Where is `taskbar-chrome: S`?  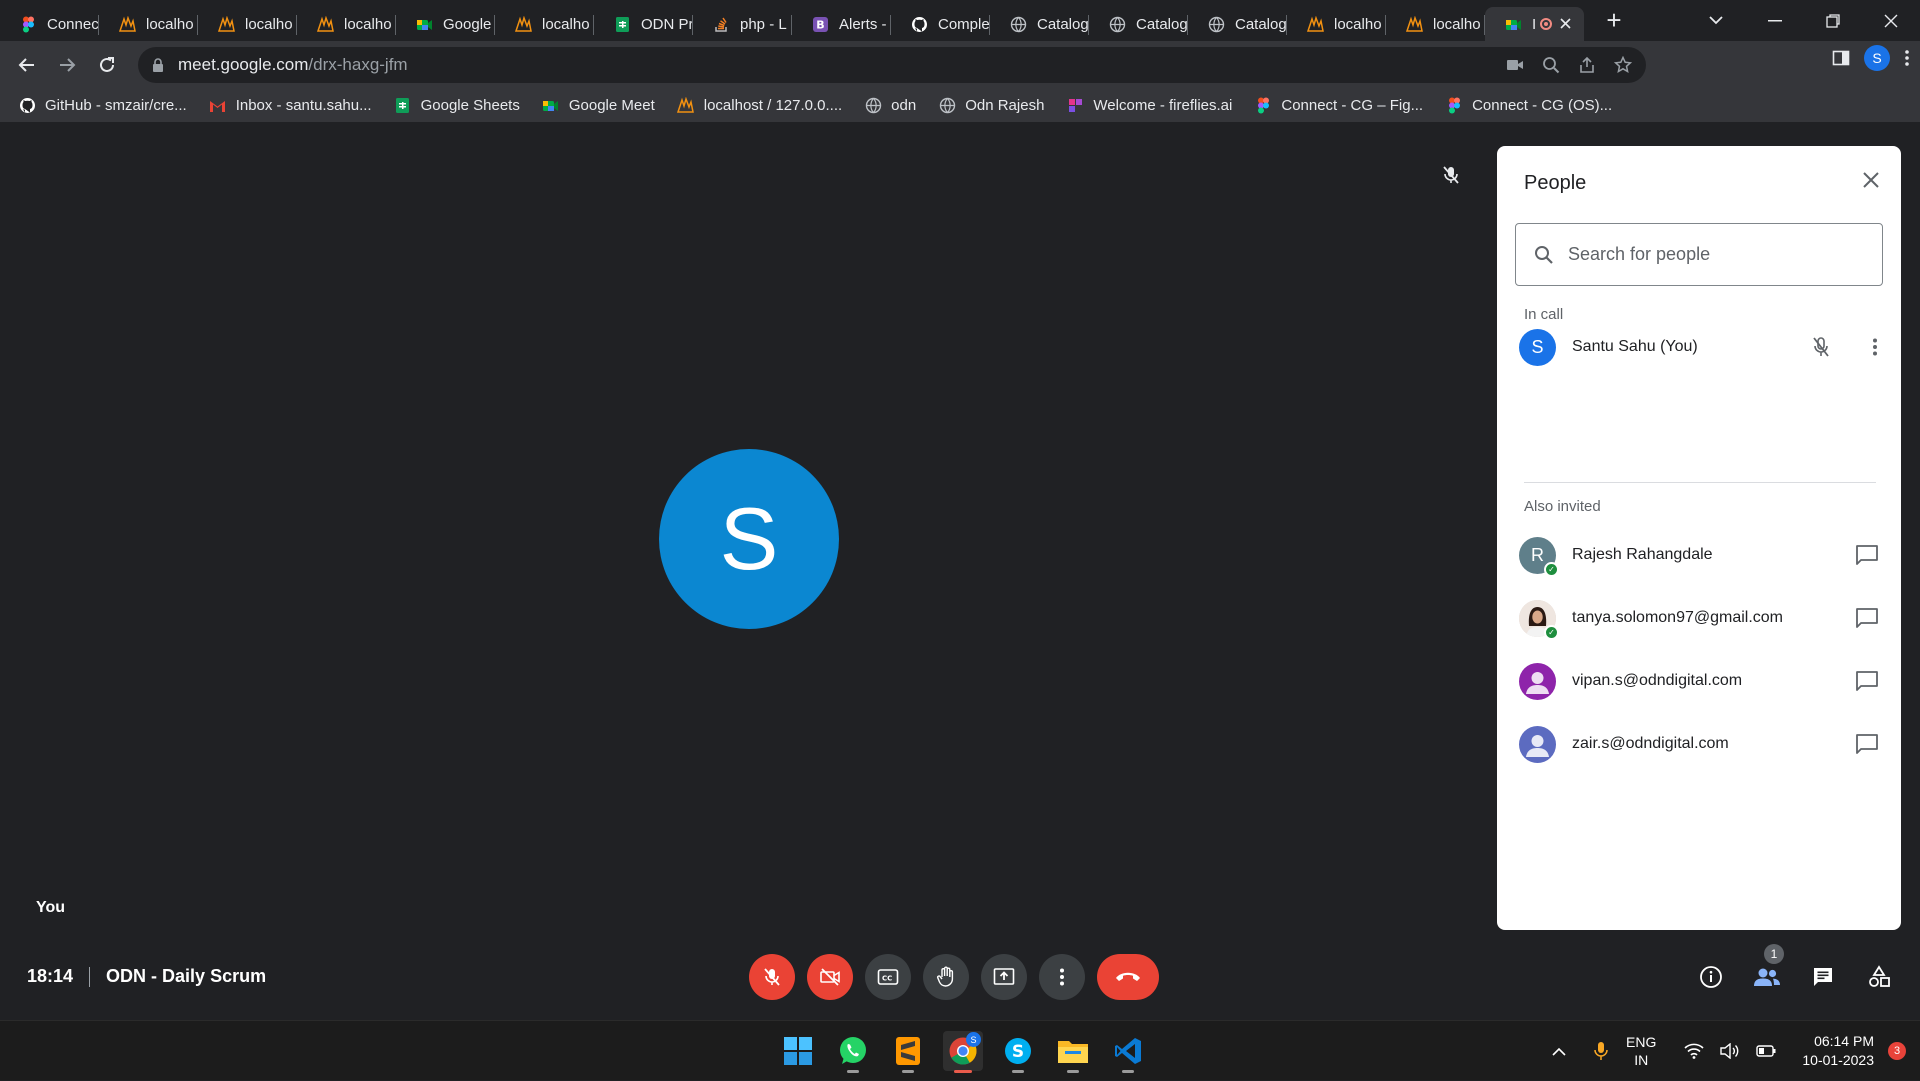 taskbar-chrome: S is located at coordinates (963, 1052).